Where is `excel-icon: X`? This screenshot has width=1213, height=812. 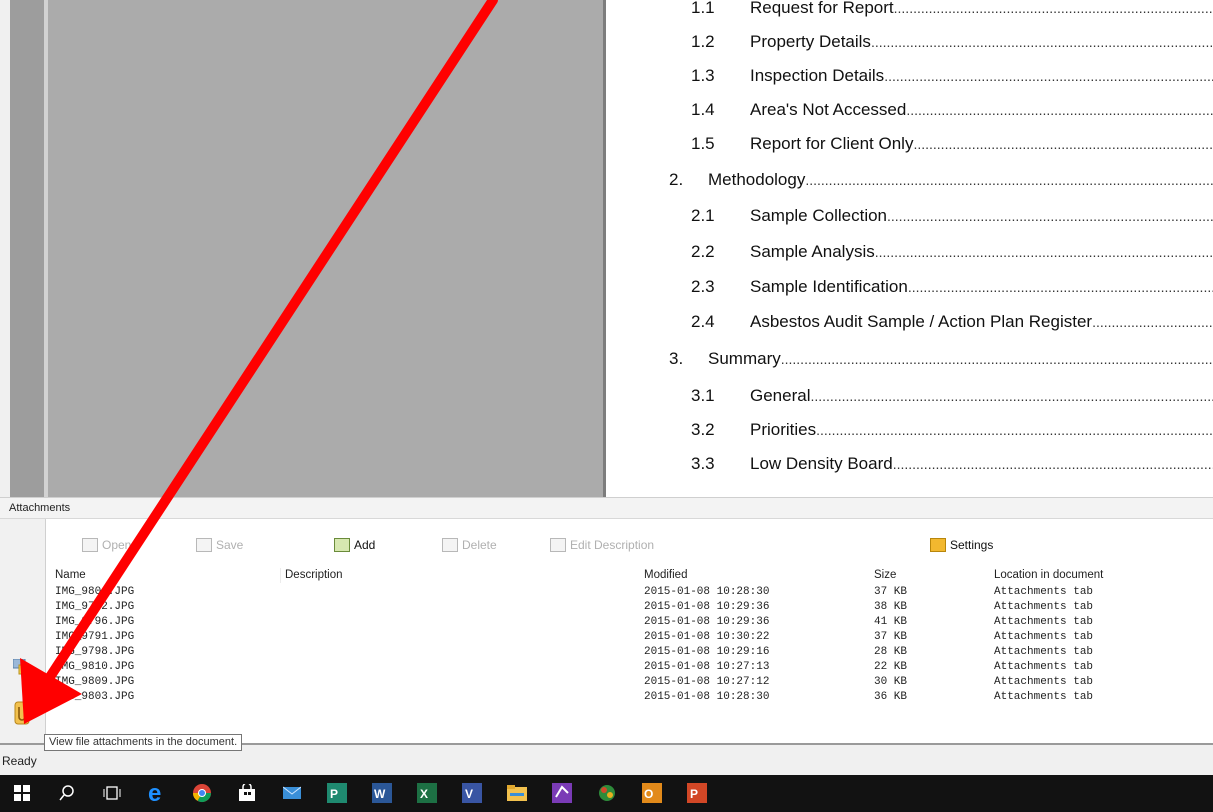
excel-icon: X is located at coordinates (427, 793).